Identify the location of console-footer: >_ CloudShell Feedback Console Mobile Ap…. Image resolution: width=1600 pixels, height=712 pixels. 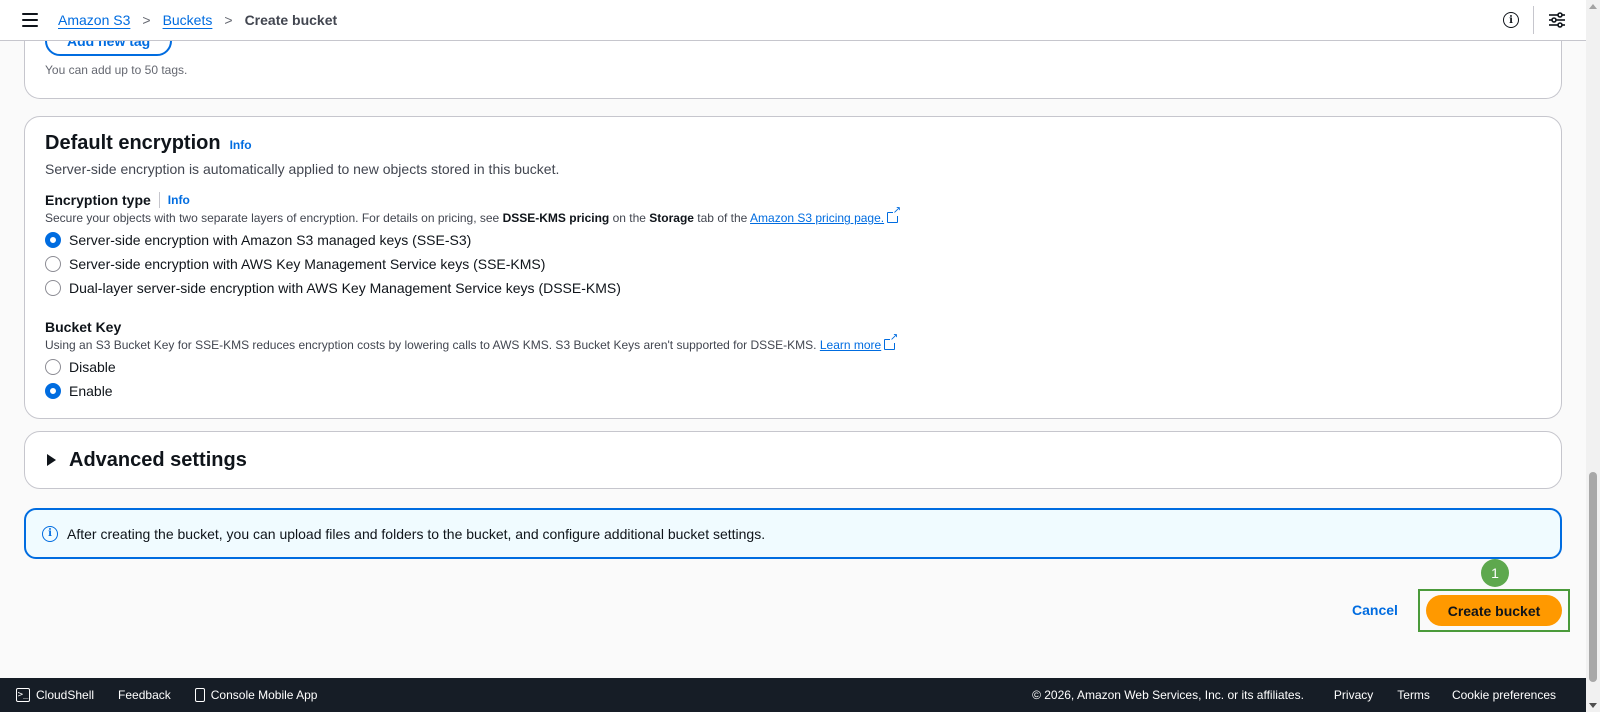
(793, 695).